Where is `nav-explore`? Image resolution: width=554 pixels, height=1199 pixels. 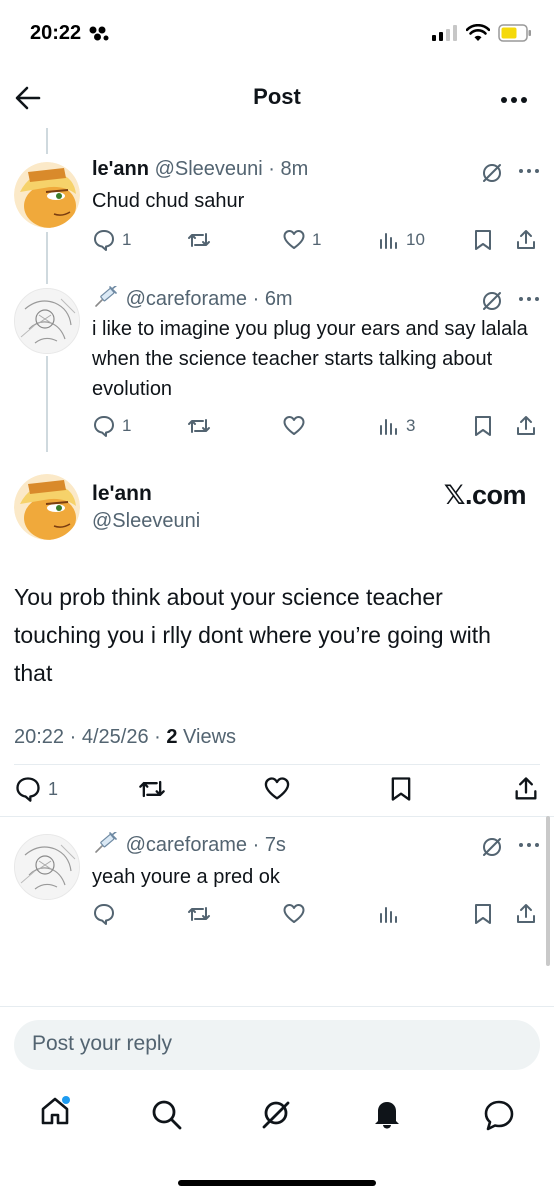 nav-explore is located at coordinates (167, 1115).